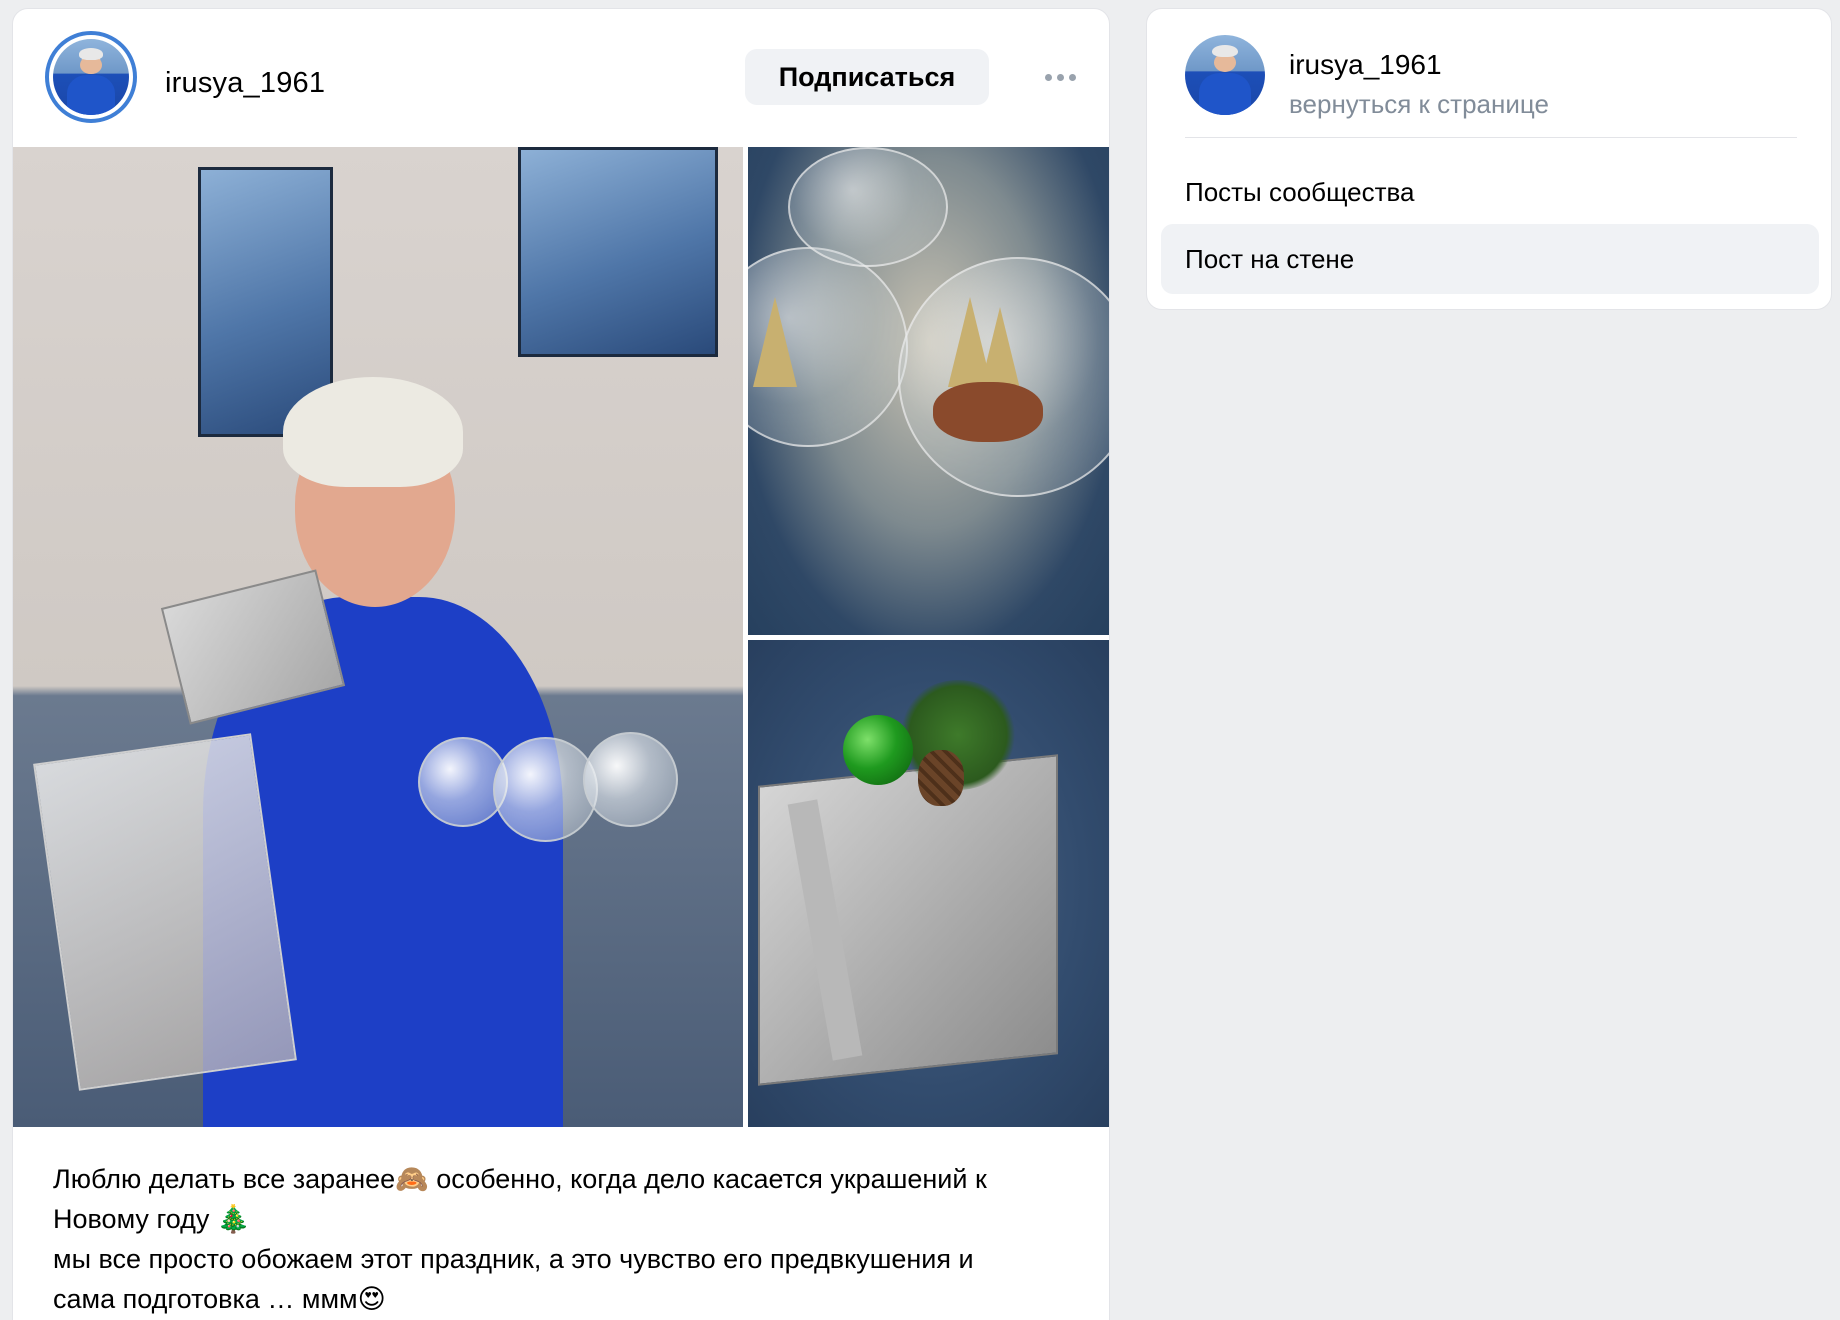  Describe the element at coordinates (1419, 104) in the screenshot. I see `back-to-page-link: вернуться к странице` at that location.